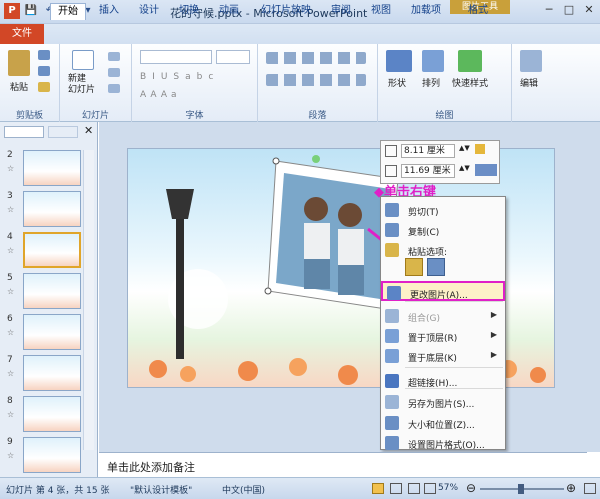 The width and height of the screenshot is (600, 499). What do you see at coordinates (480, 149) in the screenshot?
I see `crop-icon` at bounding box center [480, 149].